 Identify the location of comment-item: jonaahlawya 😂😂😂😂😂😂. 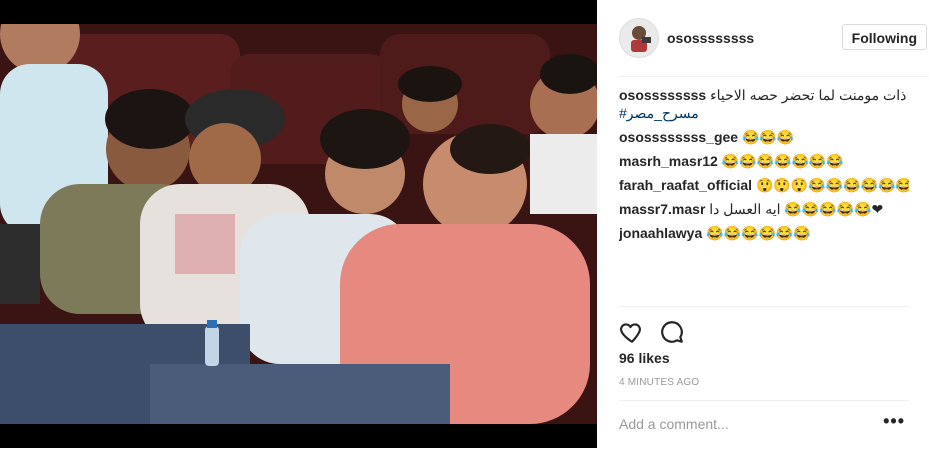
(764, 233).